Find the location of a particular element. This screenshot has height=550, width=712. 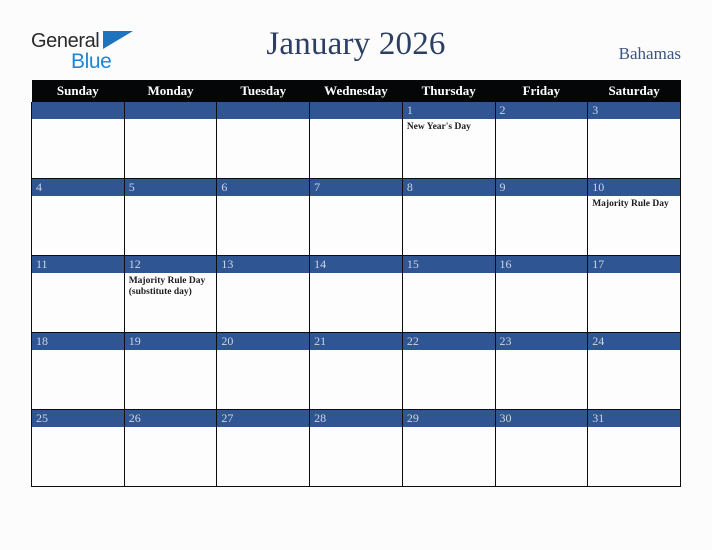

day-number: 20 is located at coordinates (263, 341).